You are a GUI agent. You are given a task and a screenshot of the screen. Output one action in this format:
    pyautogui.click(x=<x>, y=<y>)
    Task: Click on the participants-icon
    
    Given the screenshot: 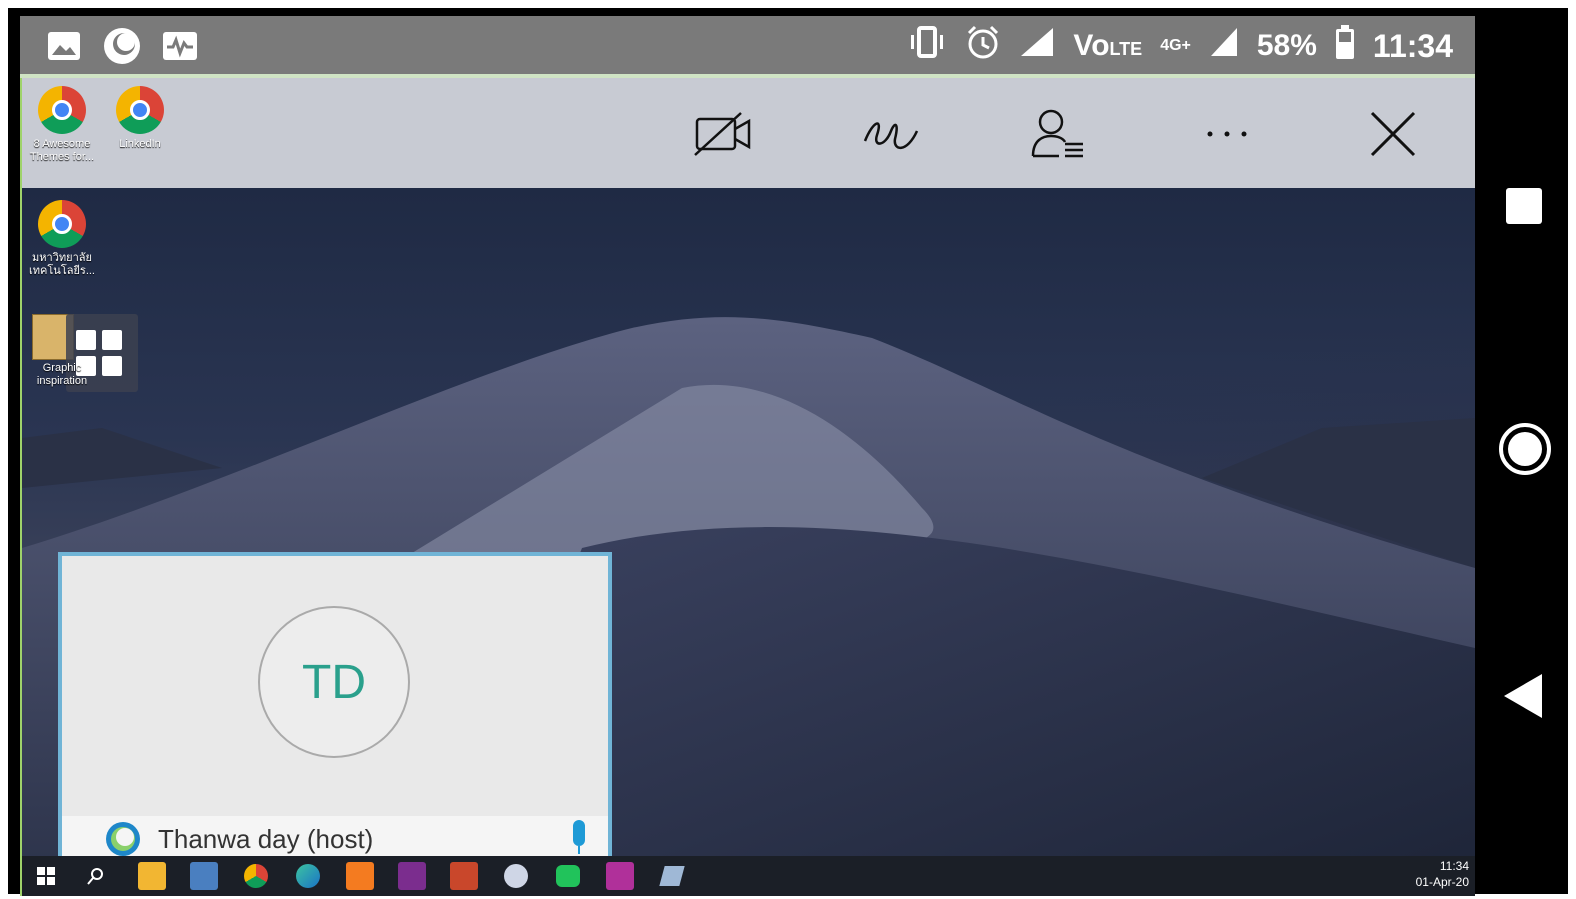 What is the action you would take?
    pyautogui.click(x=1057, y=133)
    